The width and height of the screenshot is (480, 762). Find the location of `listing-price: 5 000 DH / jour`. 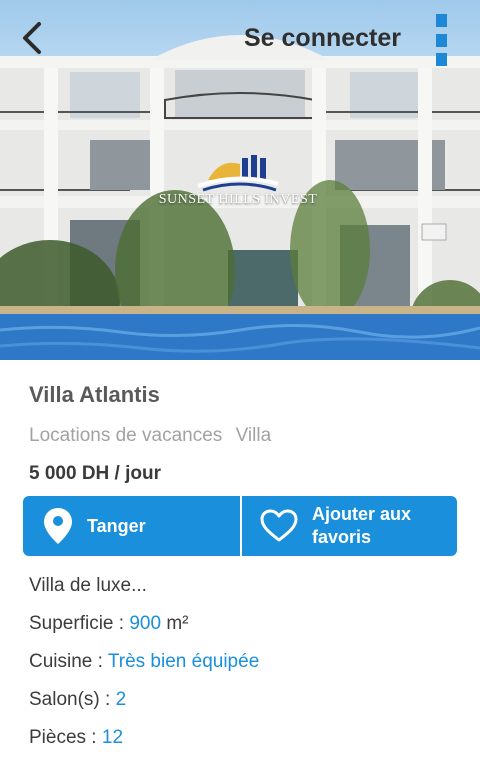

listing-price: 5 000 DH / jour is located at coordinates (95, 473).